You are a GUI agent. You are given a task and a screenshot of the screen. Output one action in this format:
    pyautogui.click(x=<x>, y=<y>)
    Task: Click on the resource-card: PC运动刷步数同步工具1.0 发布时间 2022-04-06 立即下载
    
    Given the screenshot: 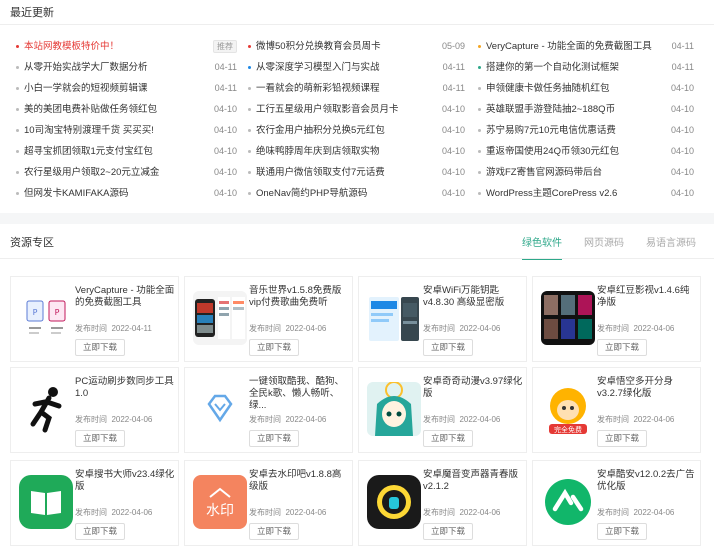 What is the action you would take?
    pyautogui.click(x=94, y=410)
    